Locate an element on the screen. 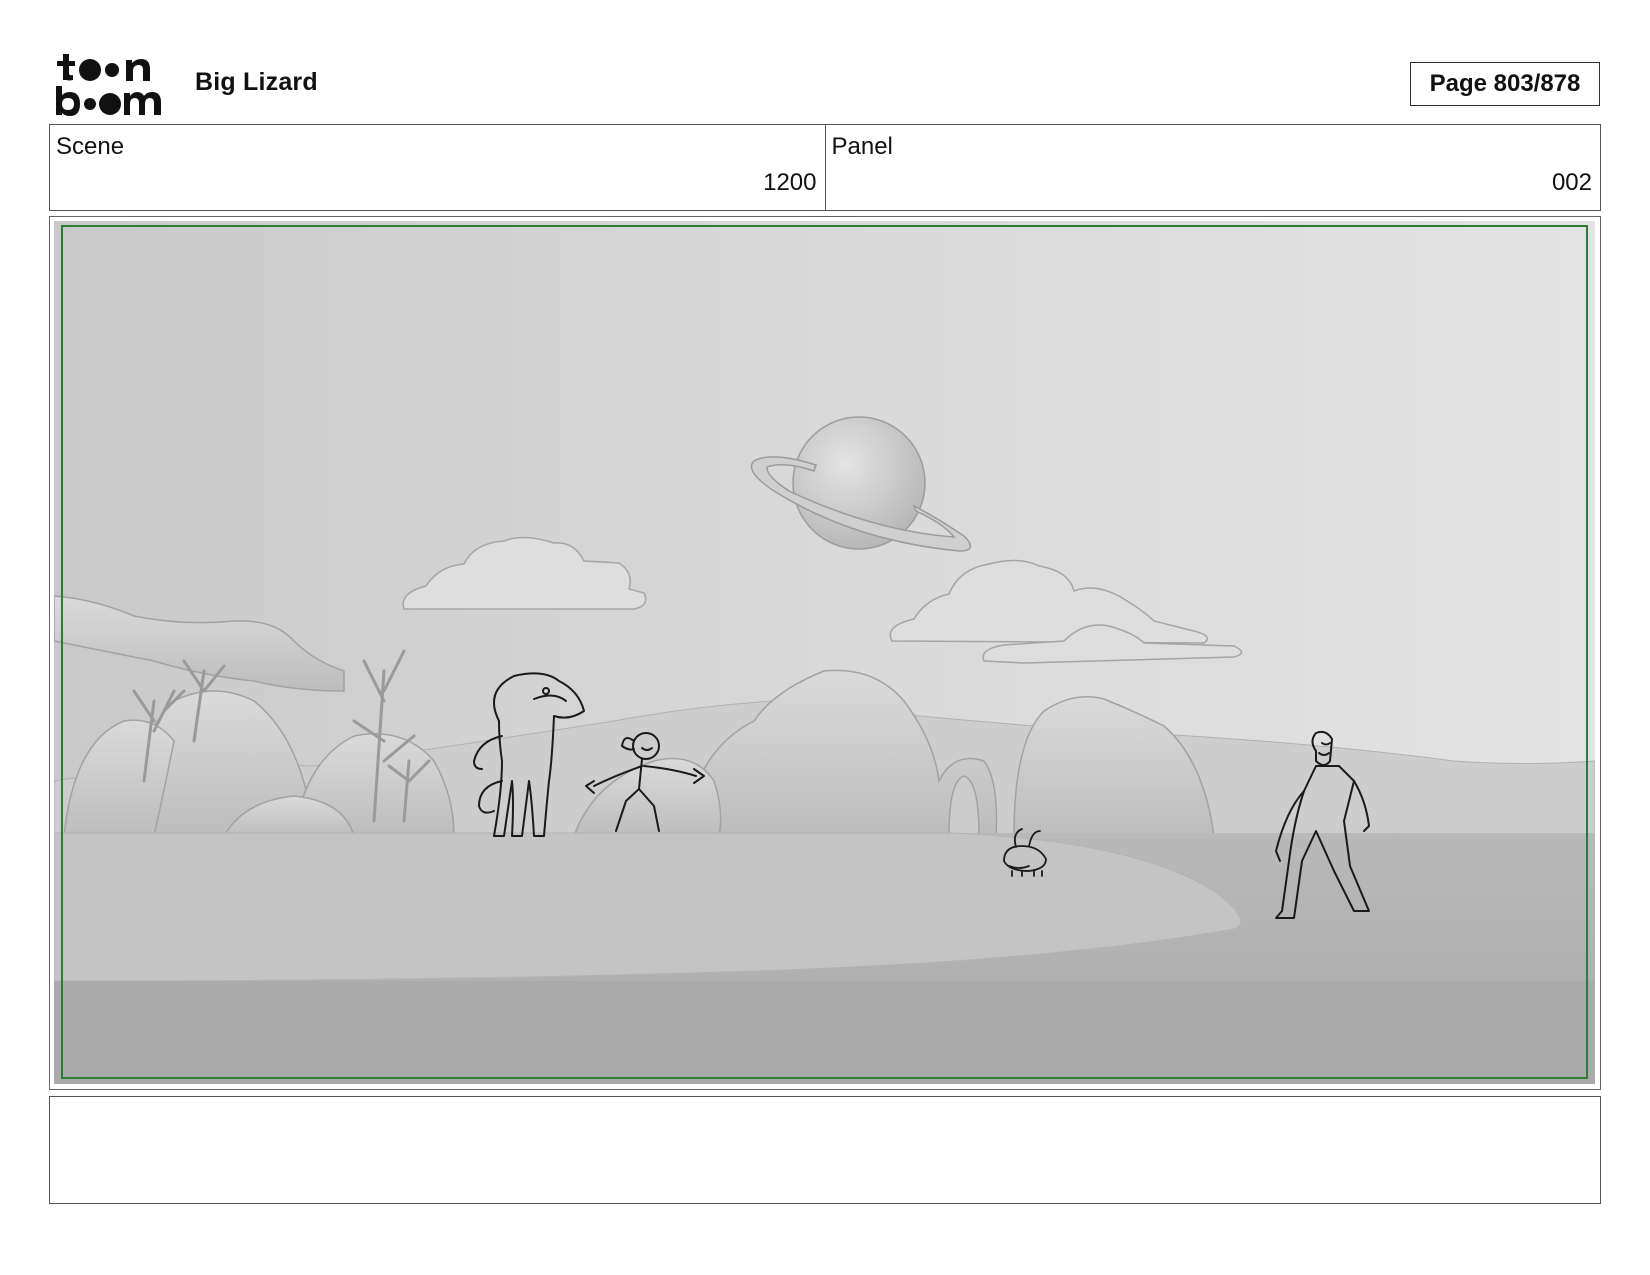 This screenshot has width=1650, height=1275. scene-cell: Scene 1200 is located at coordinates (437, 167).